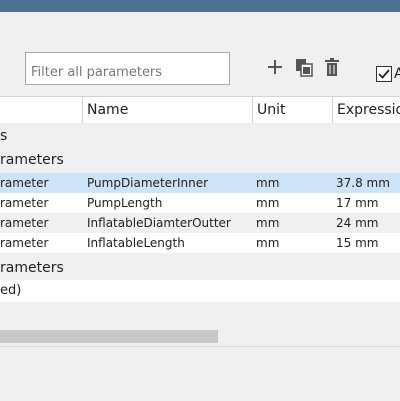 The width and height of the screenshot is (400, 401). I want to click on row-name: PumpLength, so click(125, 203).